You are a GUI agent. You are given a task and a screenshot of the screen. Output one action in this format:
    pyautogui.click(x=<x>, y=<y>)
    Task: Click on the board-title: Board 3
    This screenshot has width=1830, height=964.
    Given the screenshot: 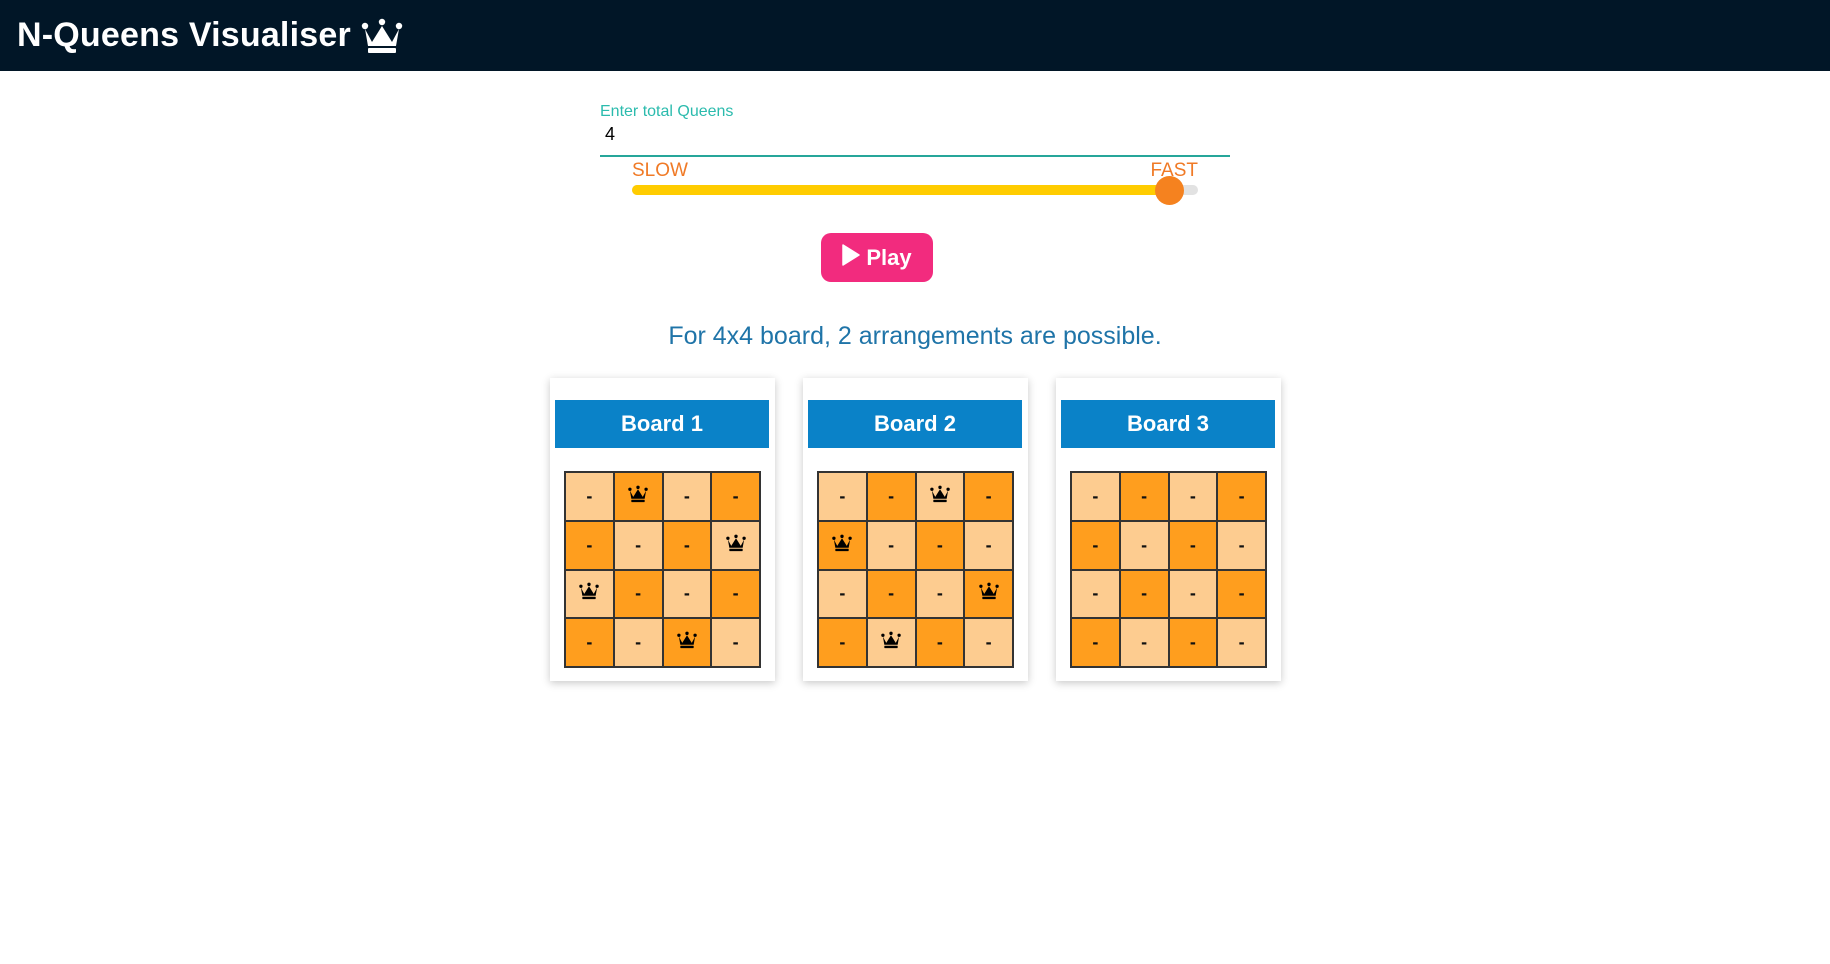 What is the action you would take?
    pyautogui.click(x=1168, y=424)
    